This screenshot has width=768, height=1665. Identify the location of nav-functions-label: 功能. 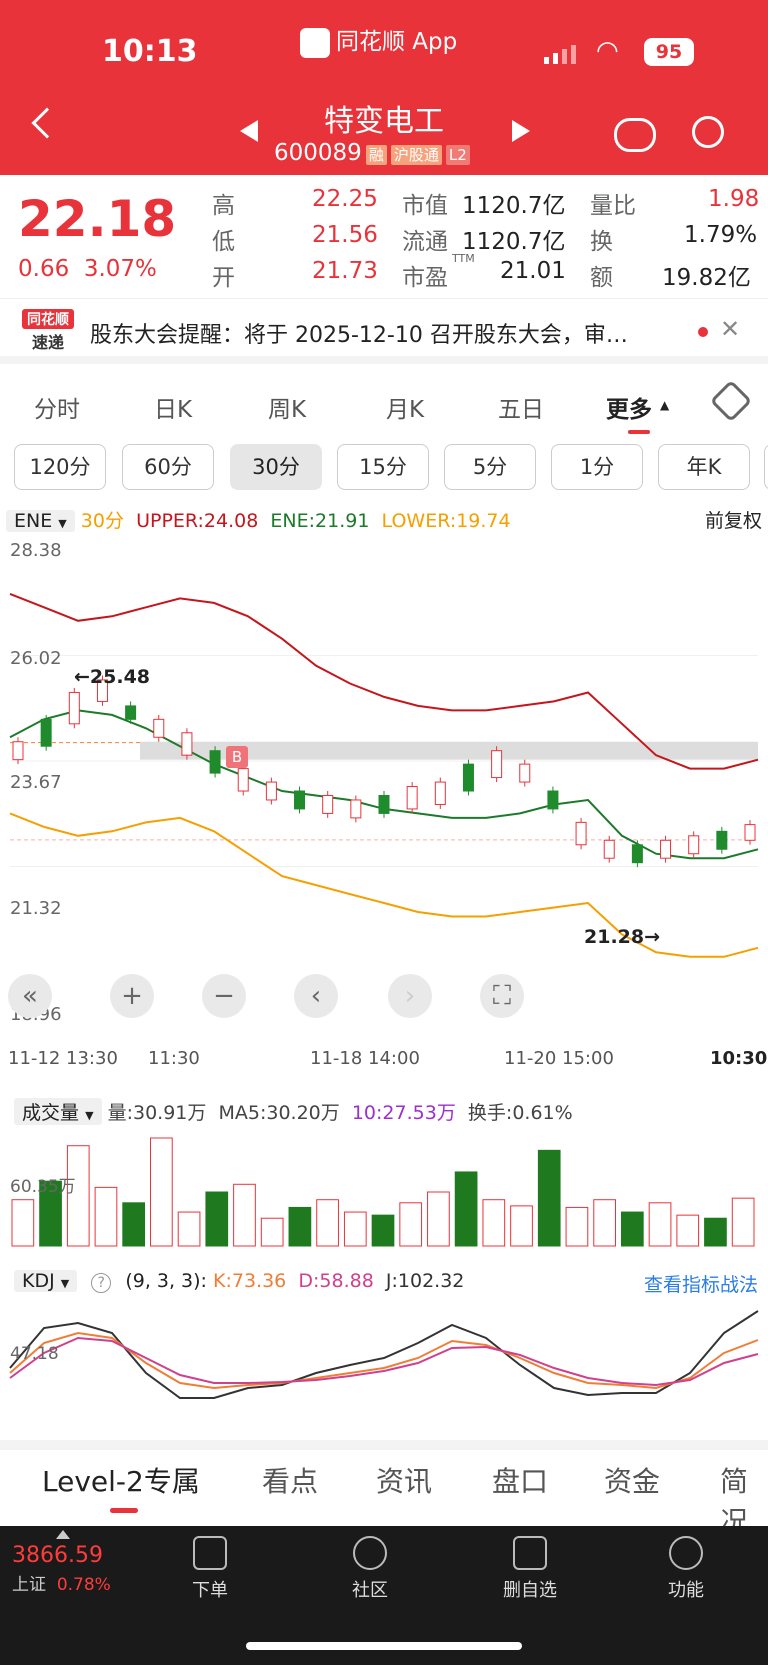
(686, 1590).